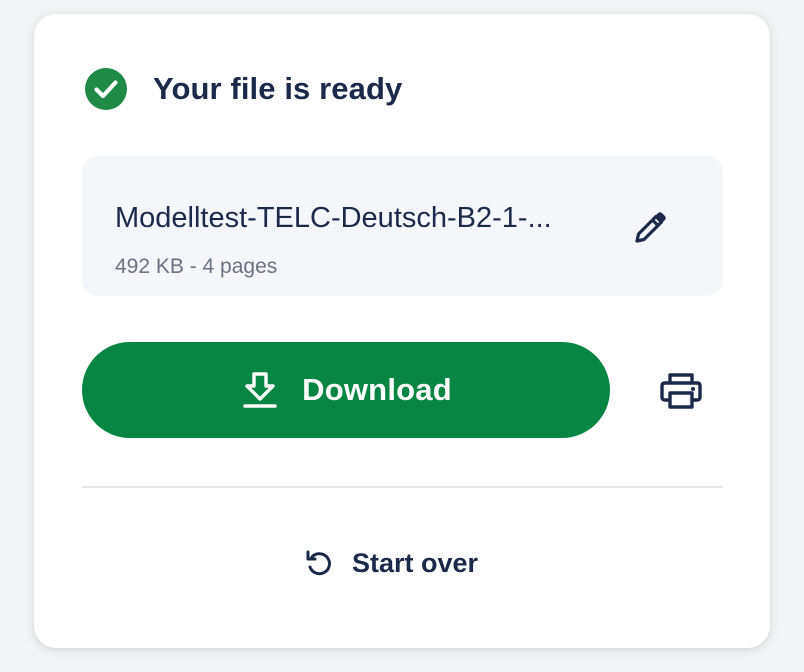  I want to click on divider, so click(402, 487).